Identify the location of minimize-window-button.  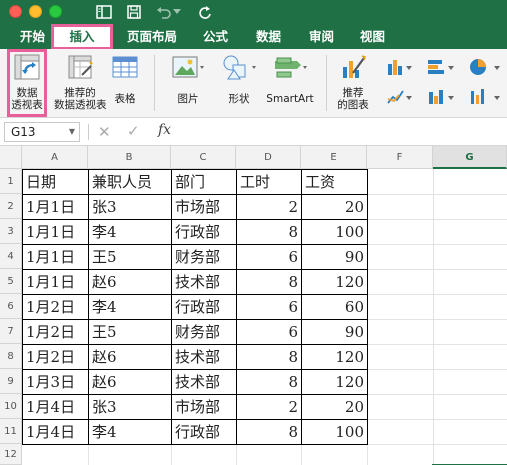
(35, 11).